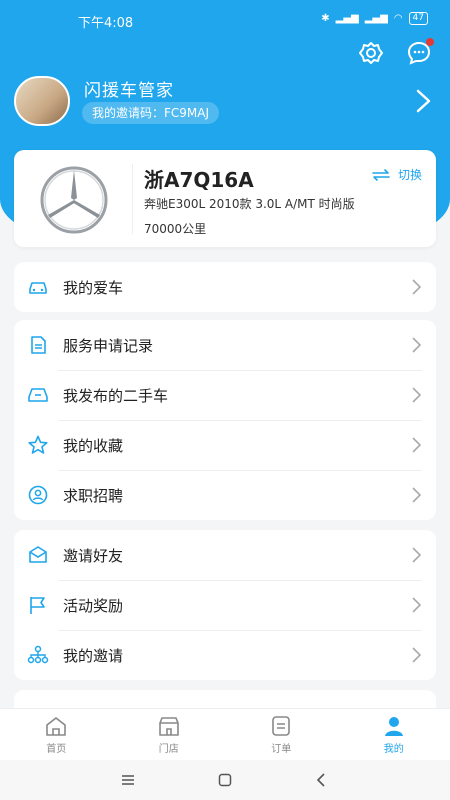 Image resolution: width=450 pixels, height=800 pixels. What do you see at coordinates (38, 345) in the screenshot?
I see `document-icon` at bounding box center [38, 345].